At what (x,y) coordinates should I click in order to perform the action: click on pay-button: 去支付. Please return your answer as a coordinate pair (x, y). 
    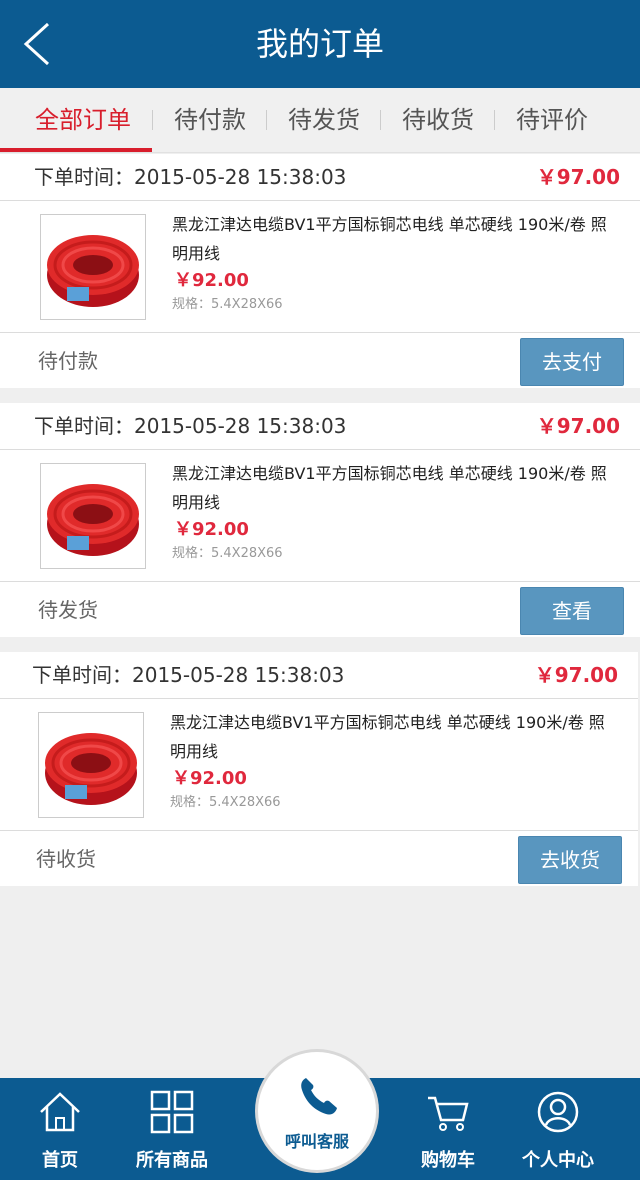
    Looking at the image, I should click on (572, 362).